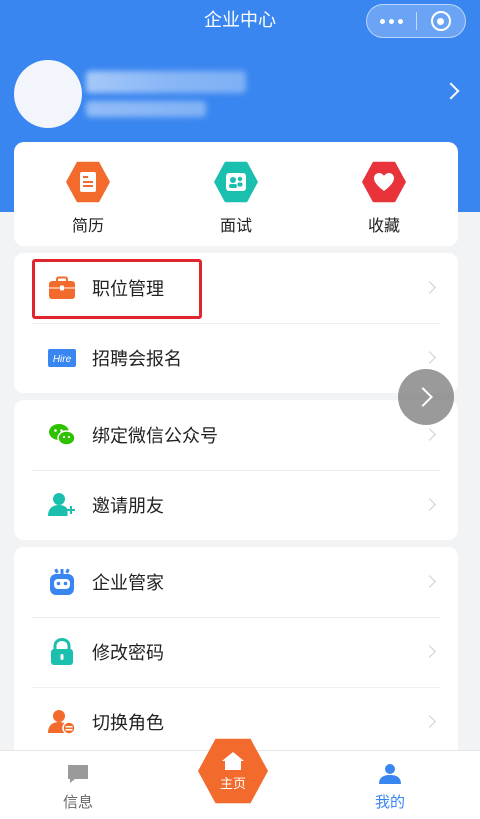 The width and height of the screenshot is (480, 819). I want to click on blurred-company-name, so click(166, 82).